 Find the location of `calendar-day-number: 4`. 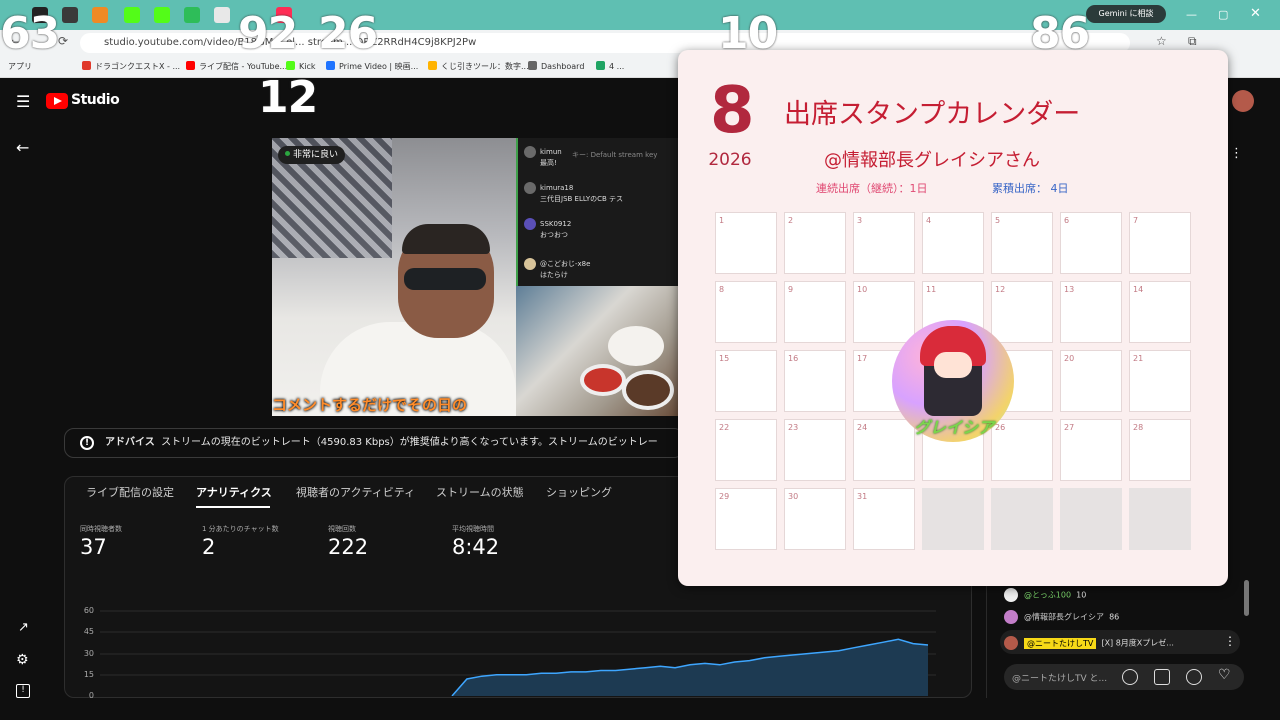

calendar-day-number: 4 is located at coordinates (929, 220).